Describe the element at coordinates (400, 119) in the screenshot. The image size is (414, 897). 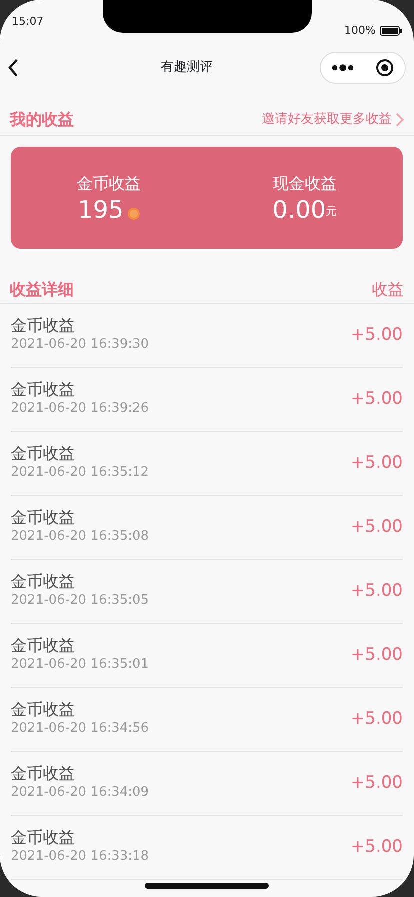
I see `chevron-icon` at that location.